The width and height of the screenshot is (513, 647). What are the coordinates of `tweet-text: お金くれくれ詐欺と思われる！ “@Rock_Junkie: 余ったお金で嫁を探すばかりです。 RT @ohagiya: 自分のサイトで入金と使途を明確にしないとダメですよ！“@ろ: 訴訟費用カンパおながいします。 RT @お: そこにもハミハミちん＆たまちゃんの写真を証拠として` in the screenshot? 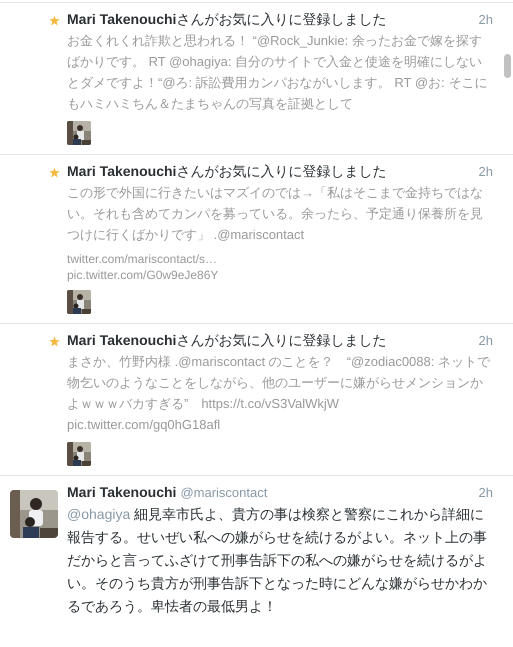 It's located at (277, 72).